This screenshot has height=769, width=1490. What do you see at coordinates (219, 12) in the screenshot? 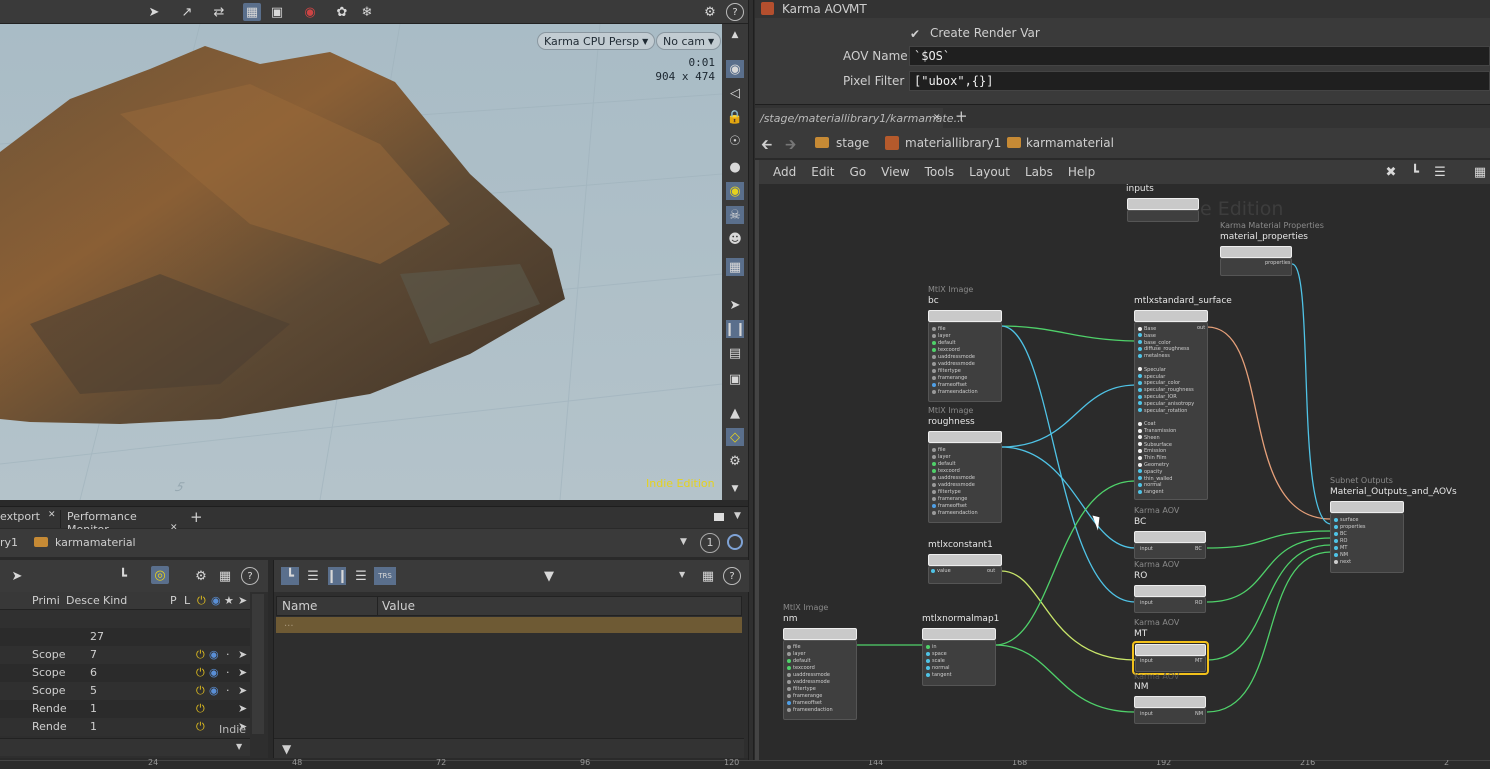
I see `pose-icon: ⇄` at bounding box center [219, 12].